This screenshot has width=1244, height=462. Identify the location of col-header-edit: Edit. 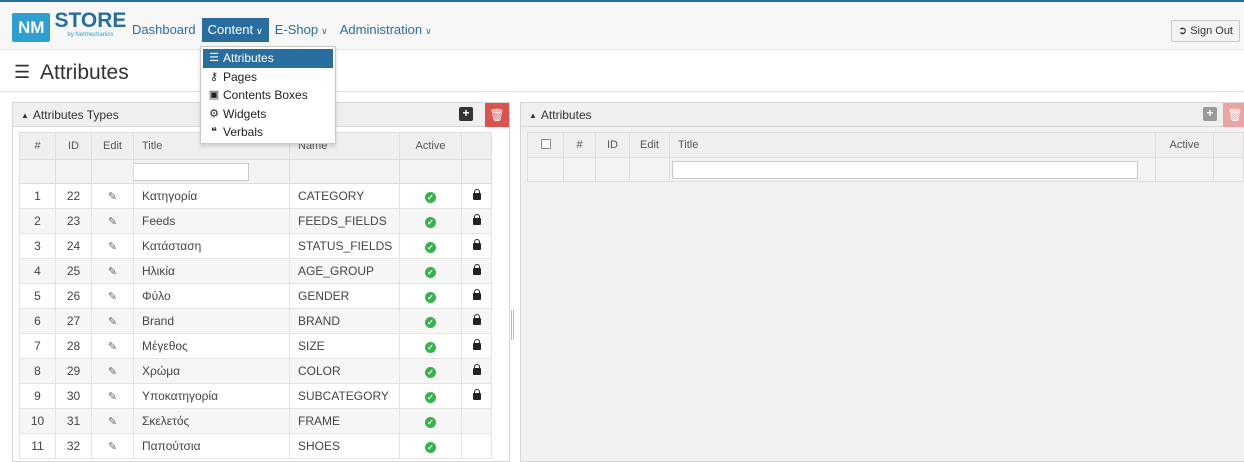
(112, 146).